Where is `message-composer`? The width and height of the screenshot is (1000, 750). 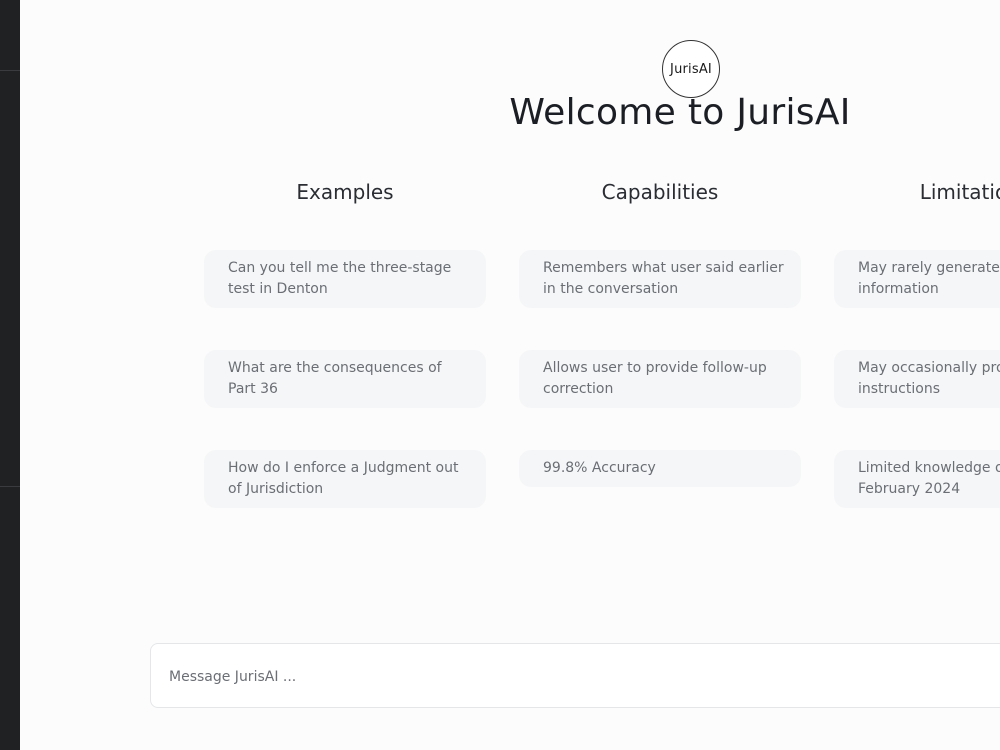 message-composer is located at coordinates (575, 675).